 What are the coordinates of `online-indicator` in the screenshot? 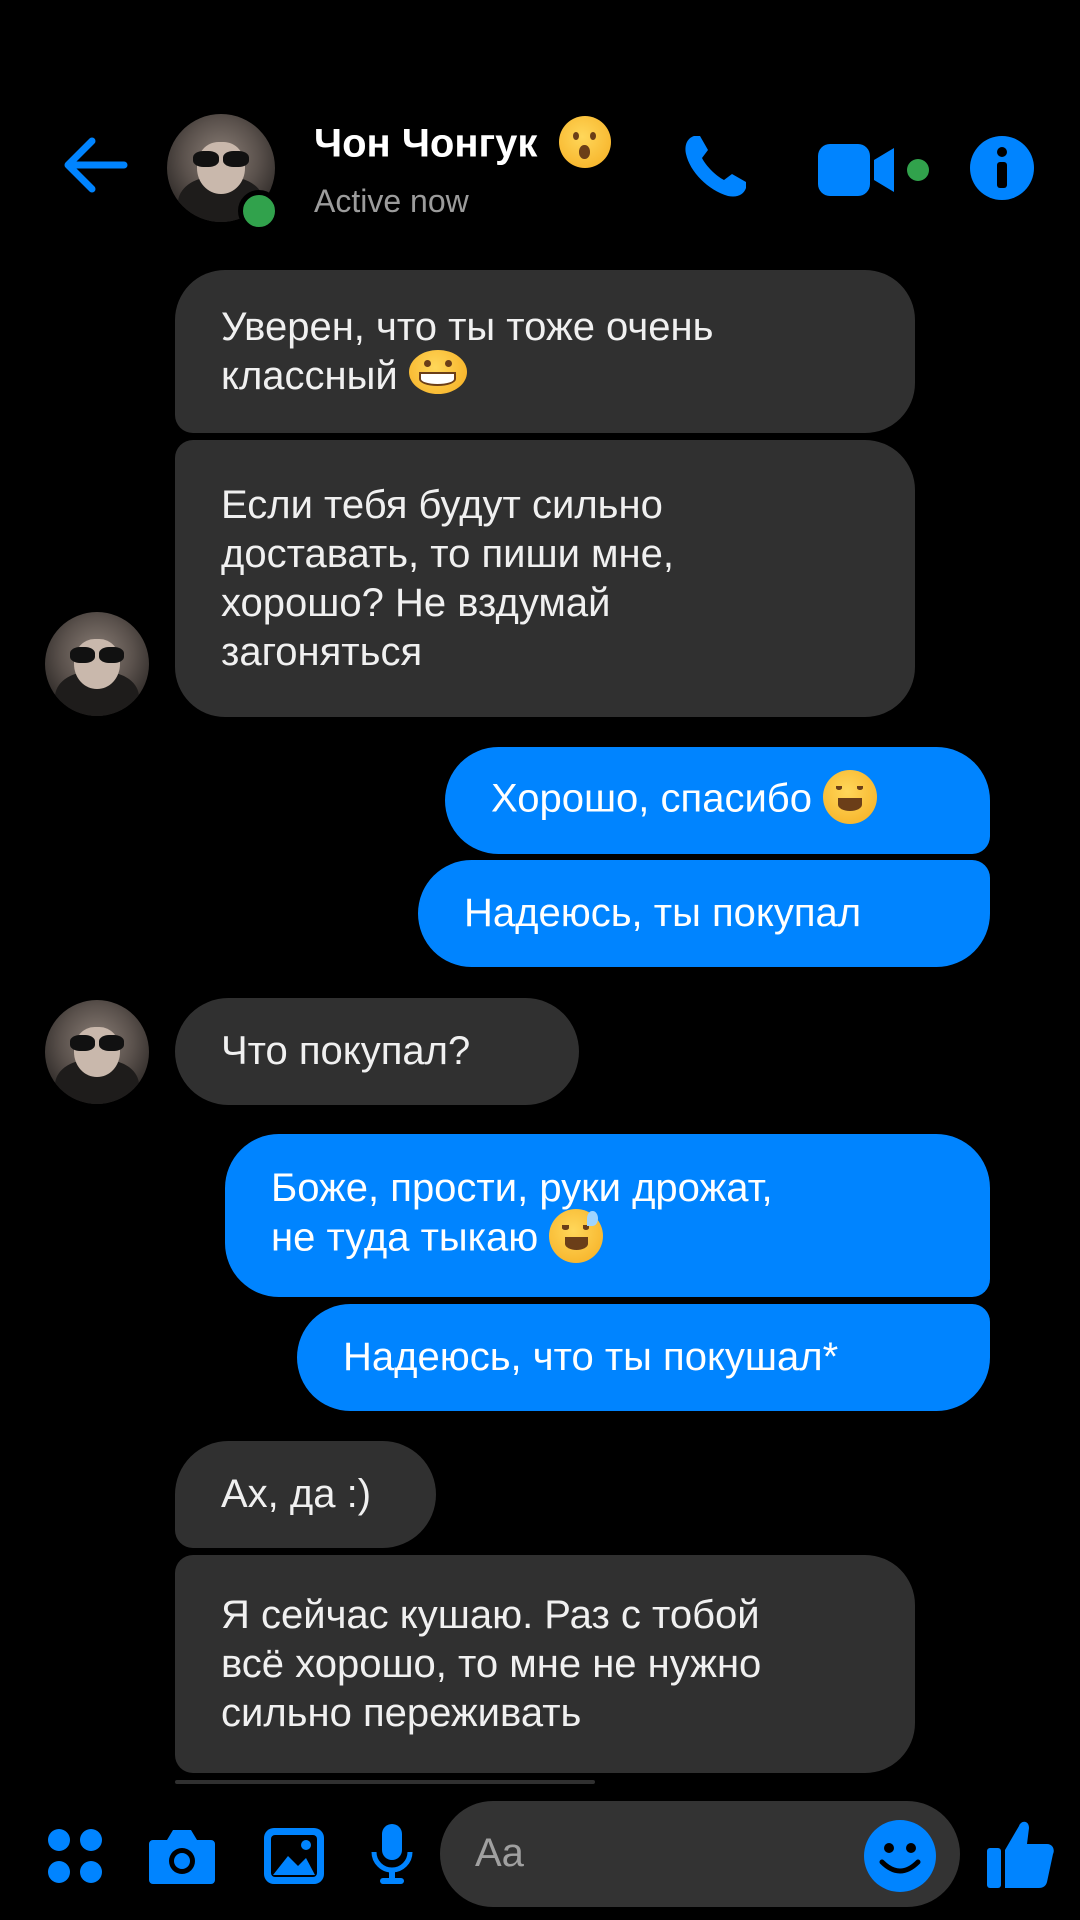 It's located at (259, 211).